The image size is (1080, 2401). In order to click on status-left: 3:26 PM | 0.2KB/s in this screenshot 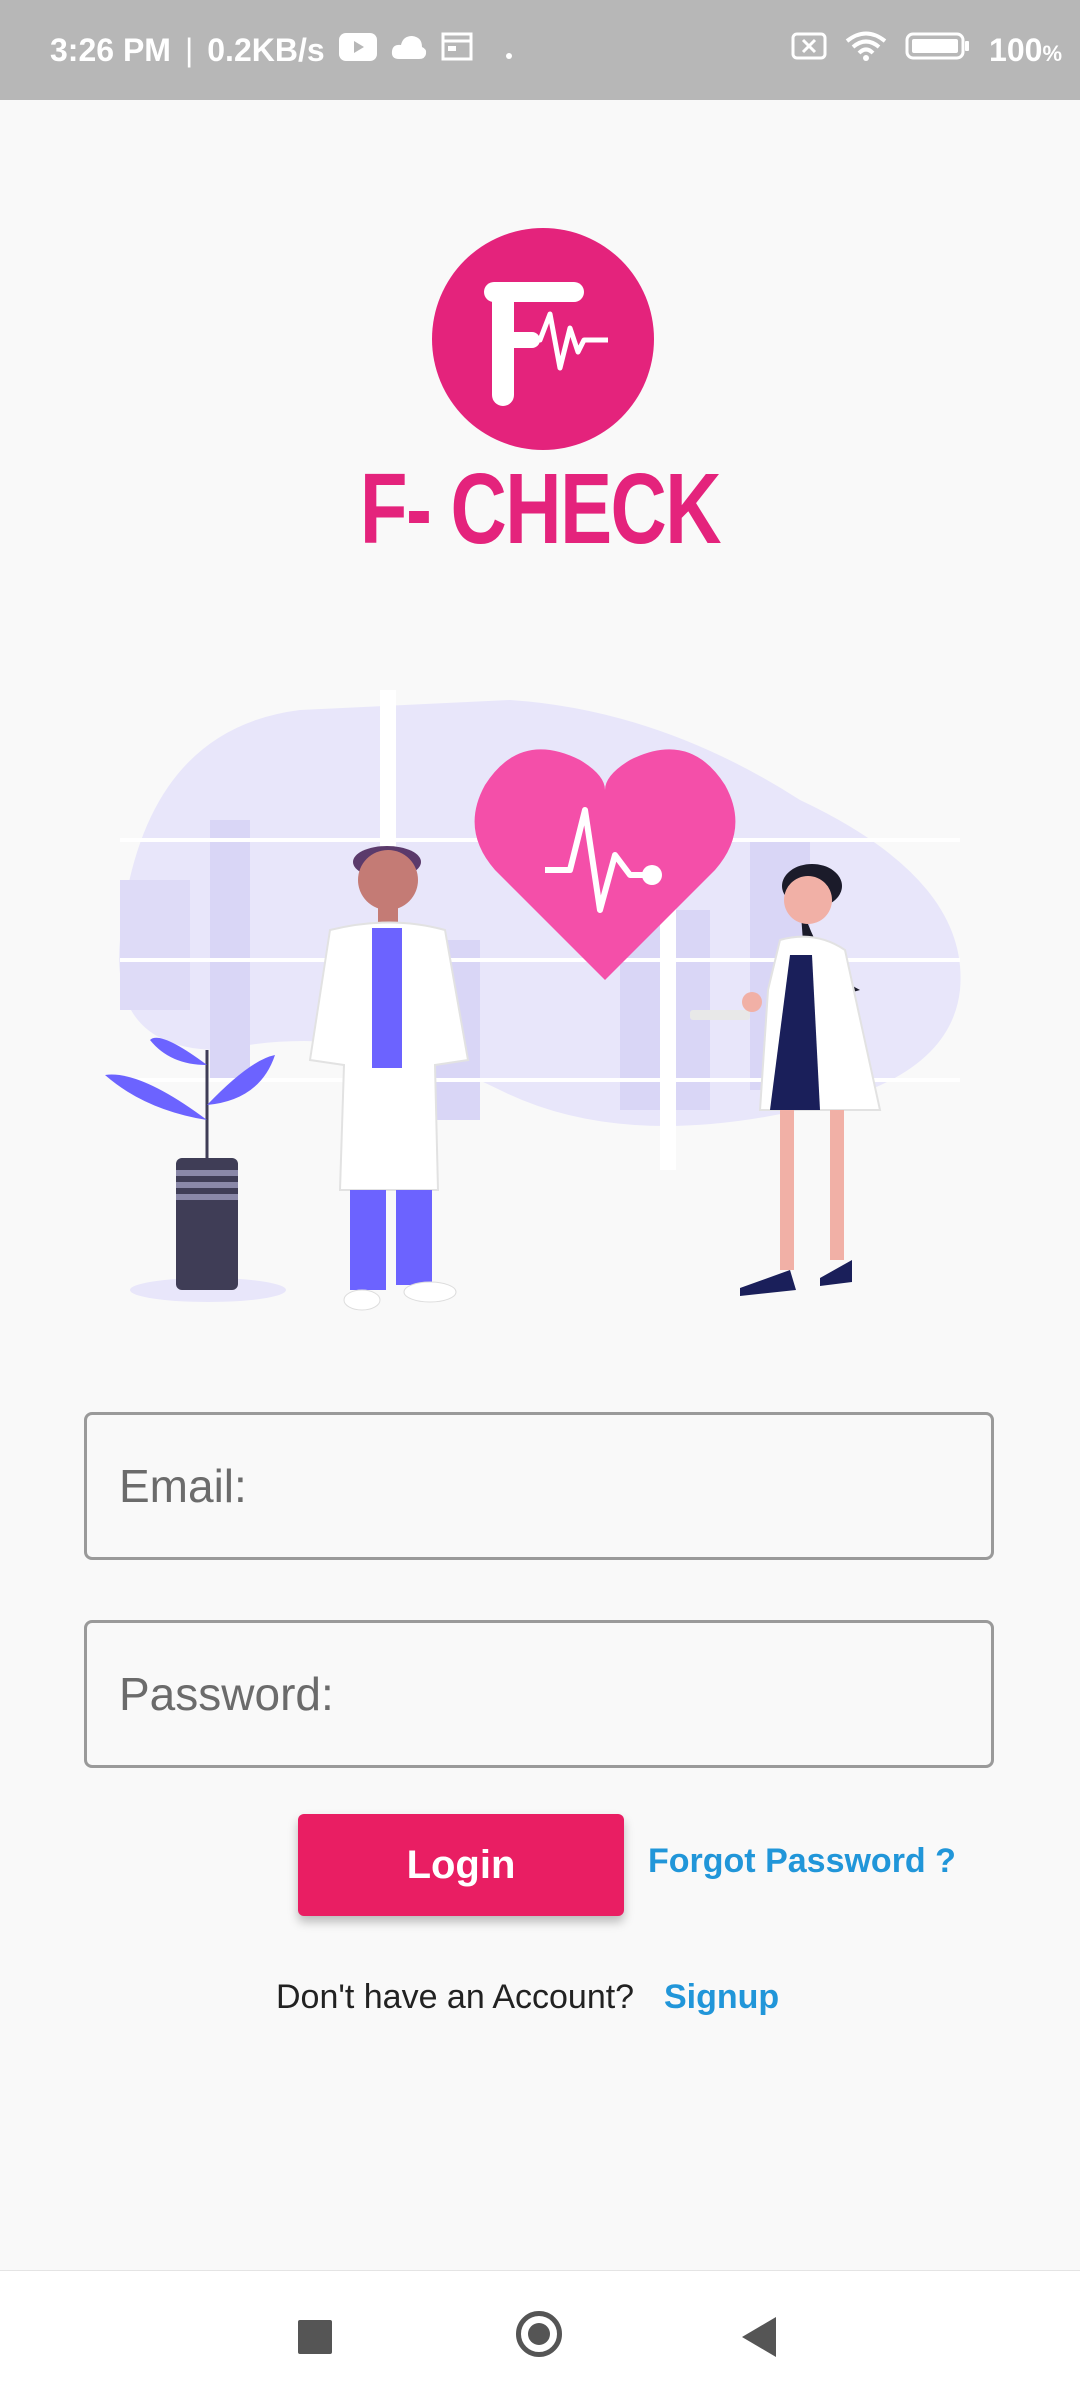, I will do `click(283, 50)`.